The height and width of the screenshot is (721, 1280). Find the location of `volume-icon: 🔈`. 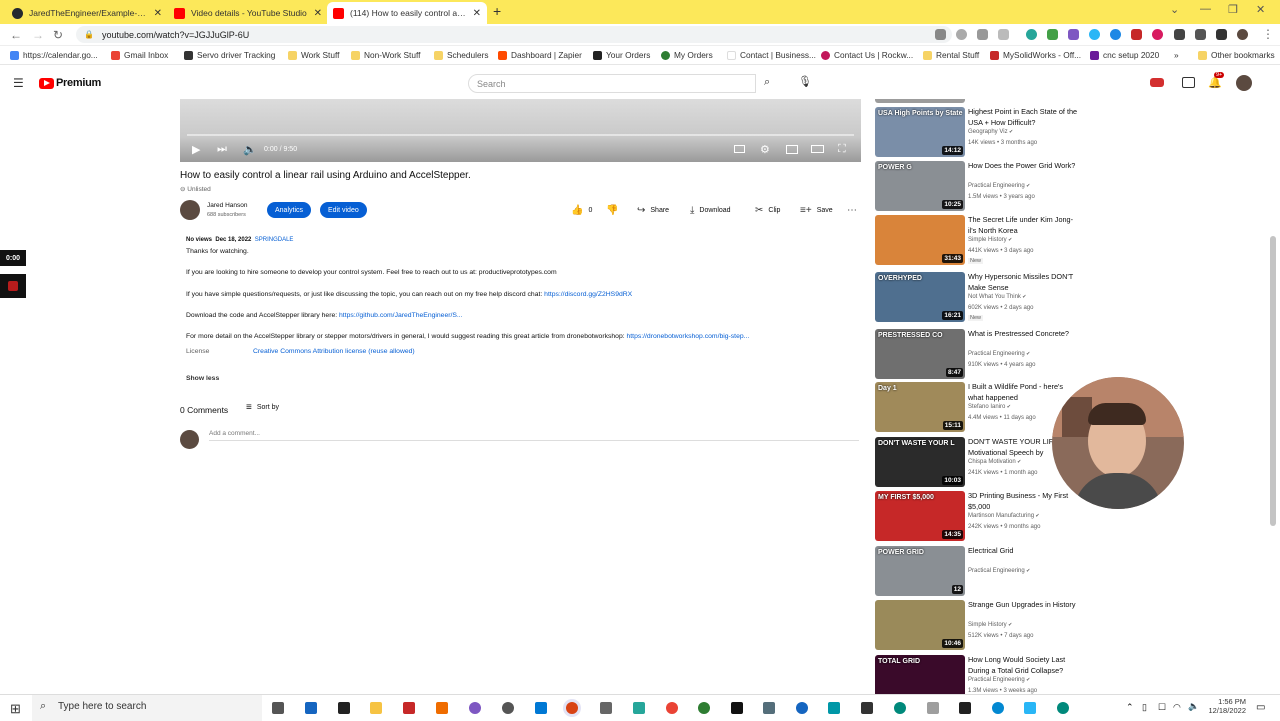

volume-icon: 🔈 is located at coordinates (250, 149).